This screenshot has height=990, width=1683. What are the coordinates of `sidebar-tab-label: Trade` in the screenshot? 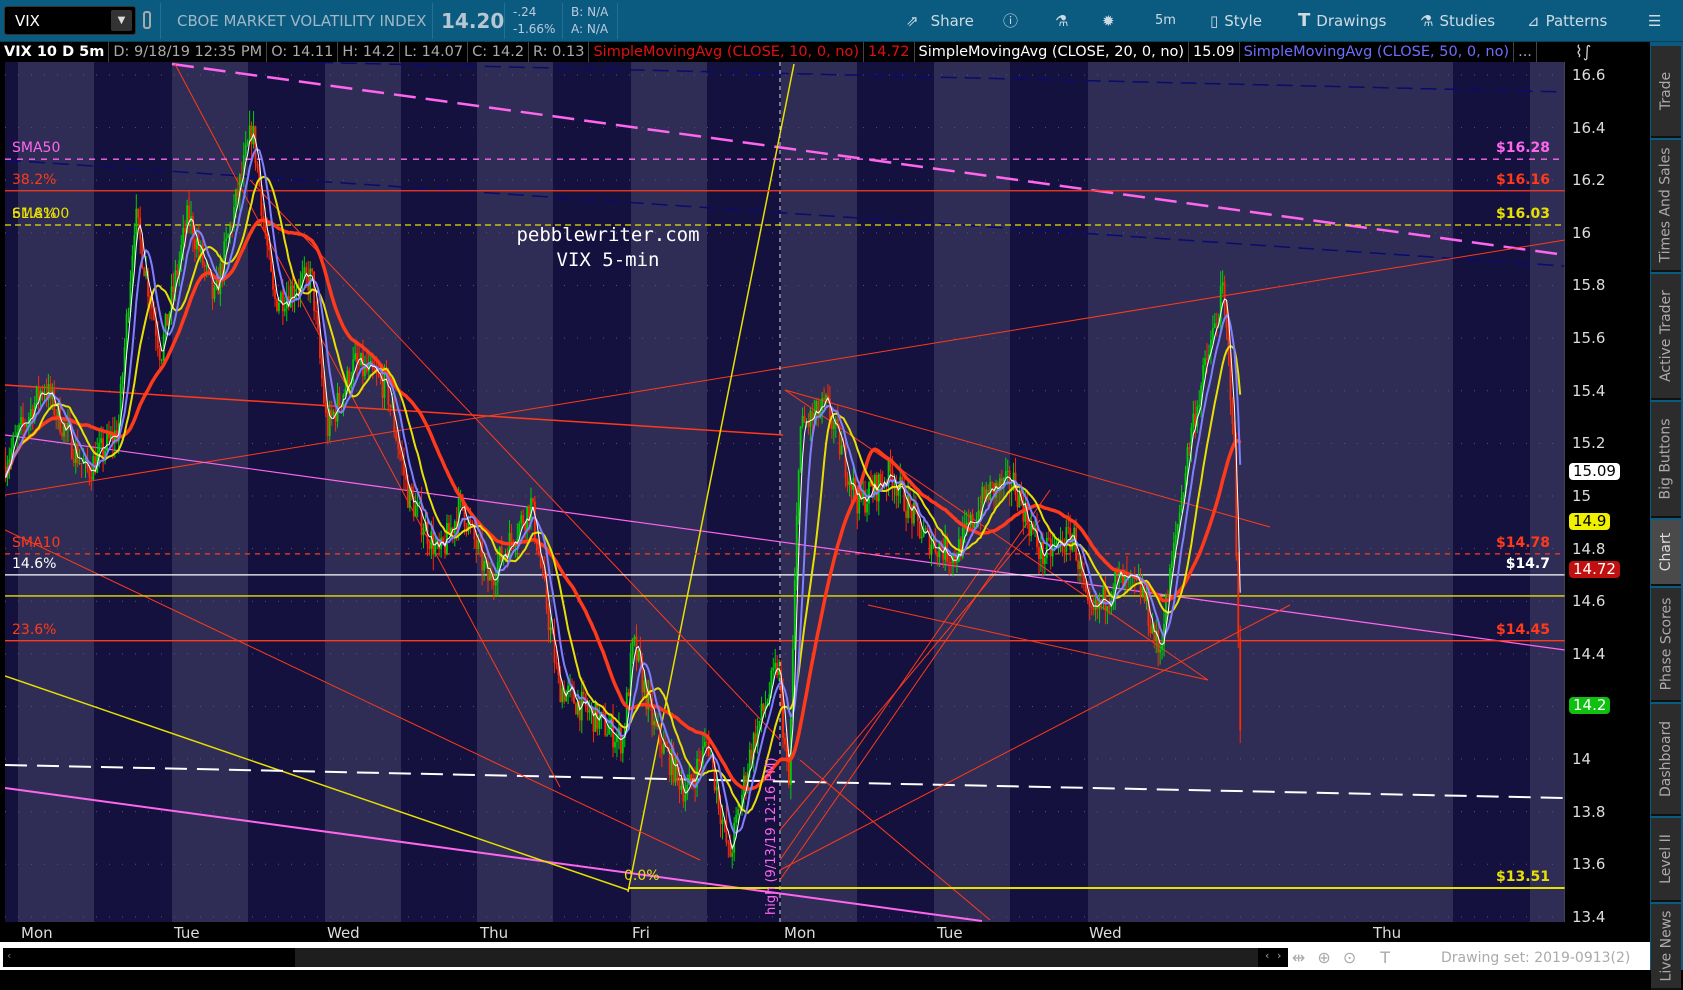 It's located at (1666, 91).